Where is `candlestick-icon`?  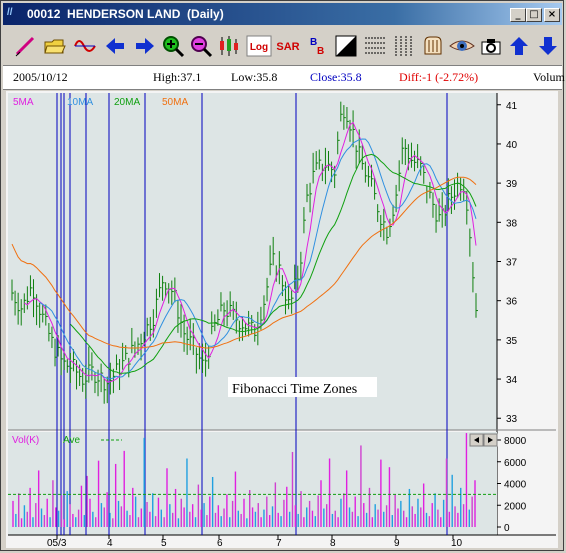 candlestick-icon is located at coordinates (229, 46).